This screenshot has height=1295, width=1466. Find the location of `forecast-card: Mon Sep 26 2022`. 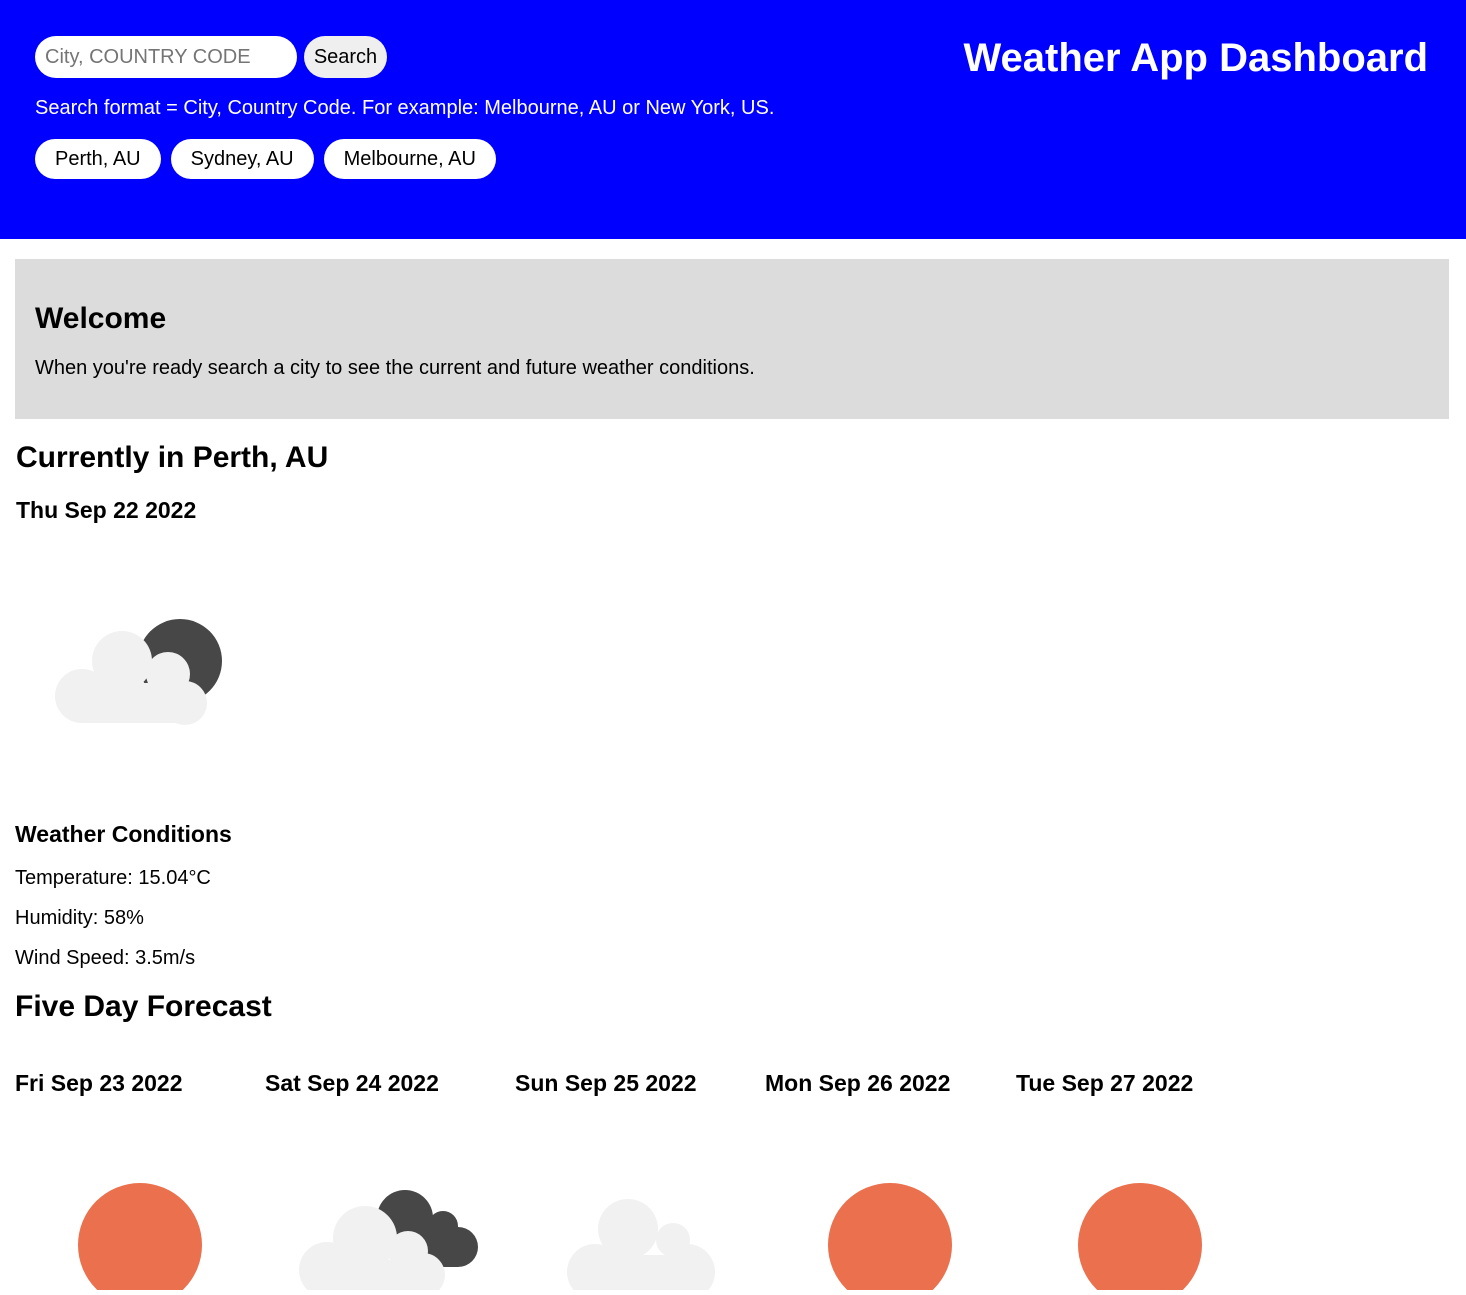

forecast-card: Mon Sep 26 2022 is located at coordinates (885, 1182).